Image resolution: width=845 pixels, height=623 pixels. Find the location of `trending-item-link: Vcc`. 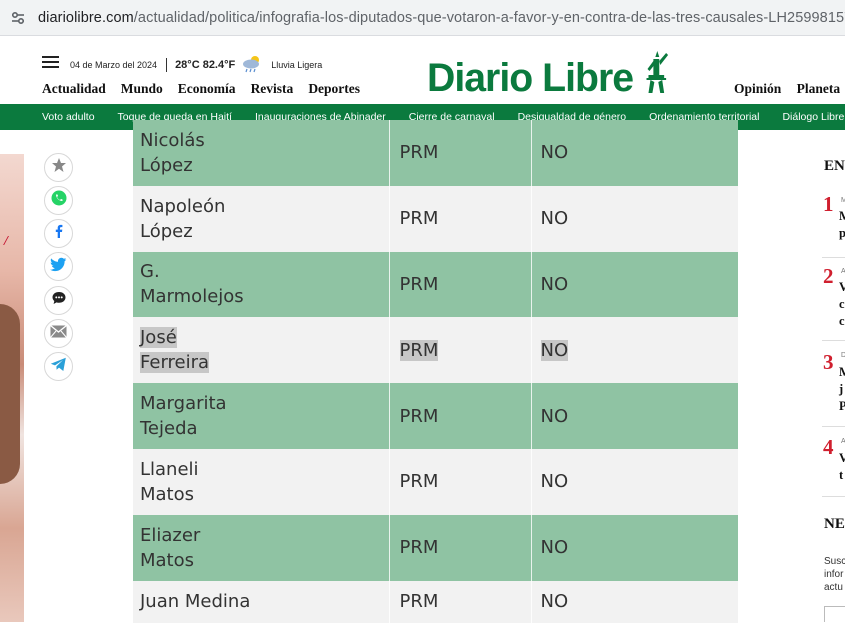

trending-item-link: Vcc is located at coordinates (842, 304).